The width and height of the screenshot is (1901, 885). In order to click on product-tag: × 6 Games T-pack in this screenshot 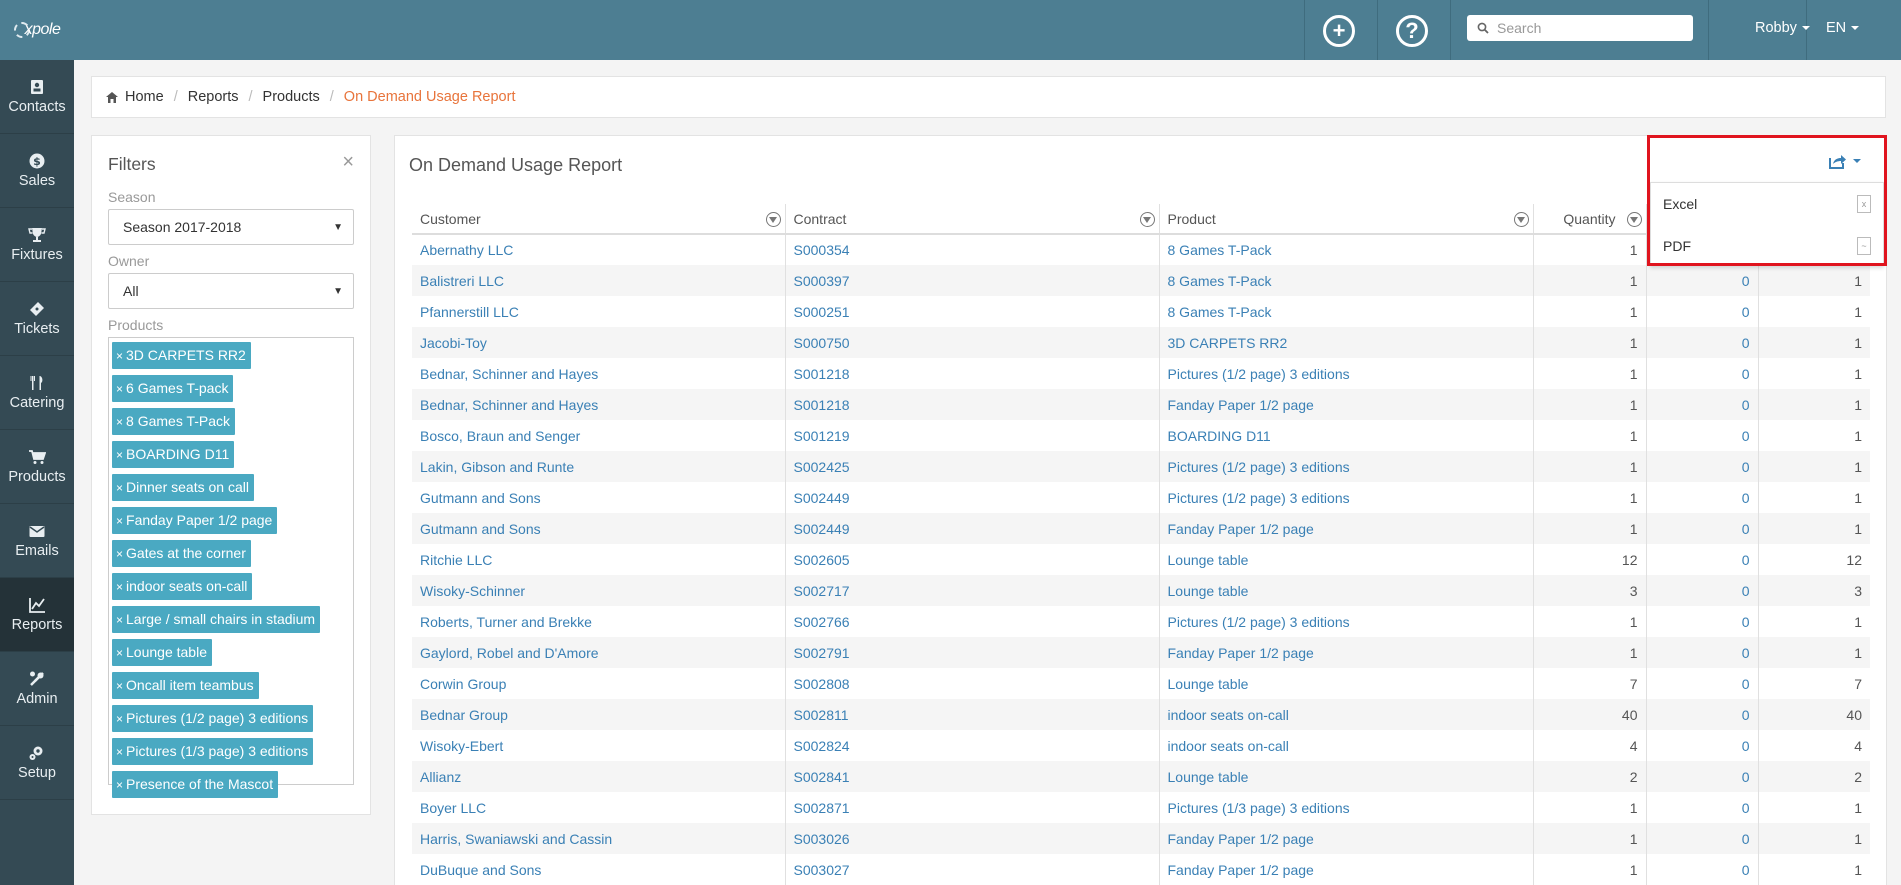, I will do `click(173, 388)`.